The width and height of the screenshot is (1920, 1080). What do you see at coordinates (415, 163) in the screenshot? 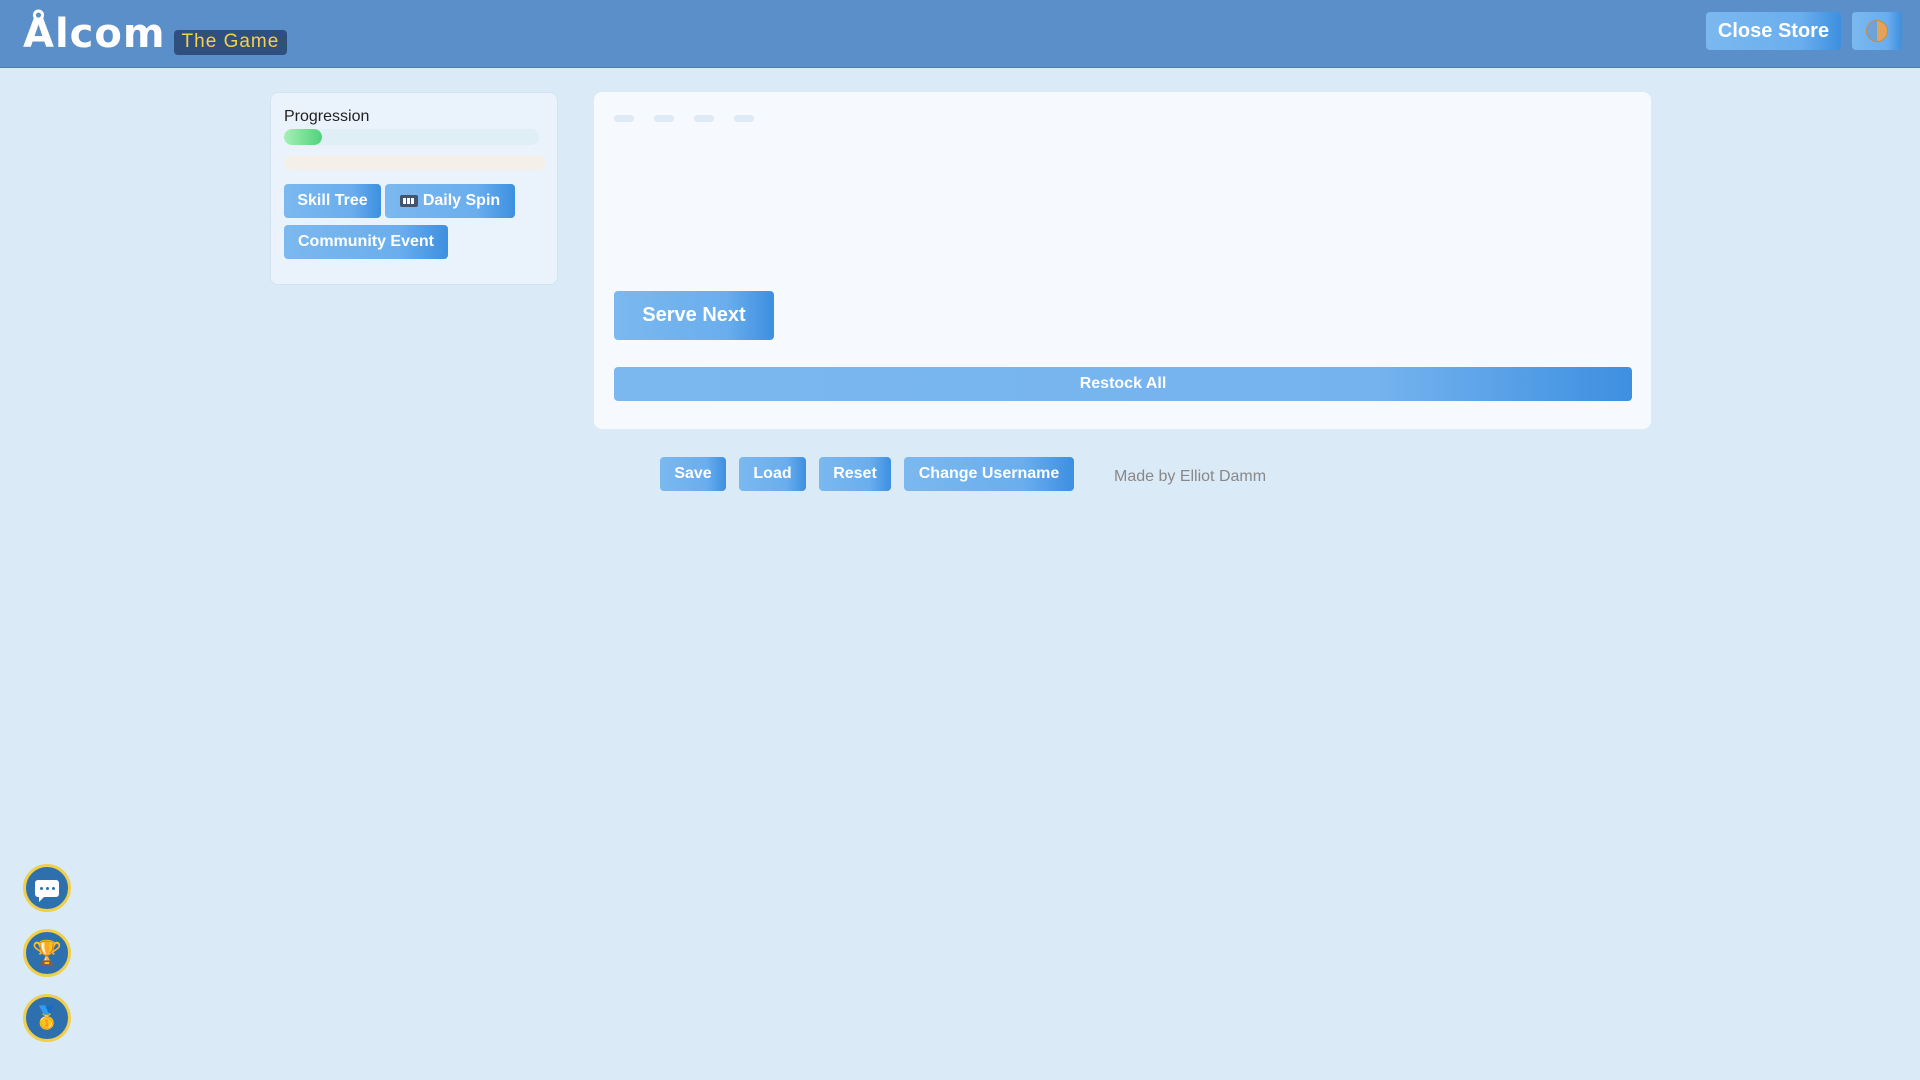
I see `secondary-progress-bar` at bounding box center [415, 163].